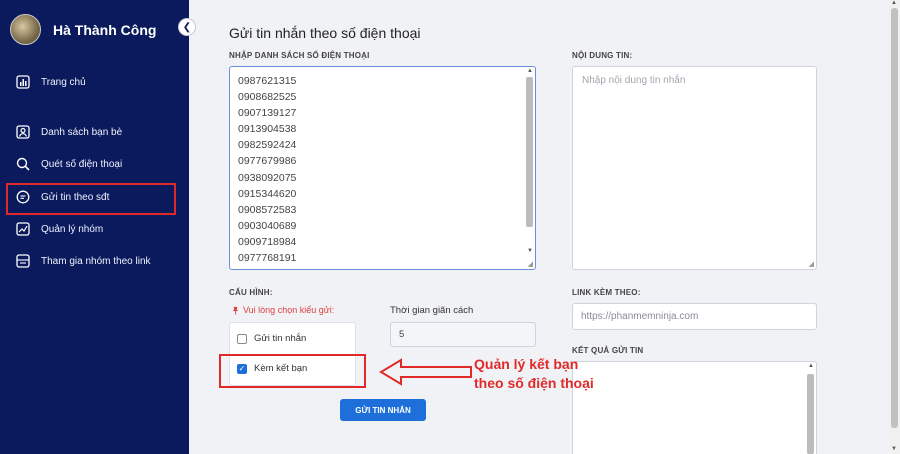 This screenshot has width=900, height=454. I want to click on sidebar-item-label: Danh sách bạn bè, so click(82, 132).